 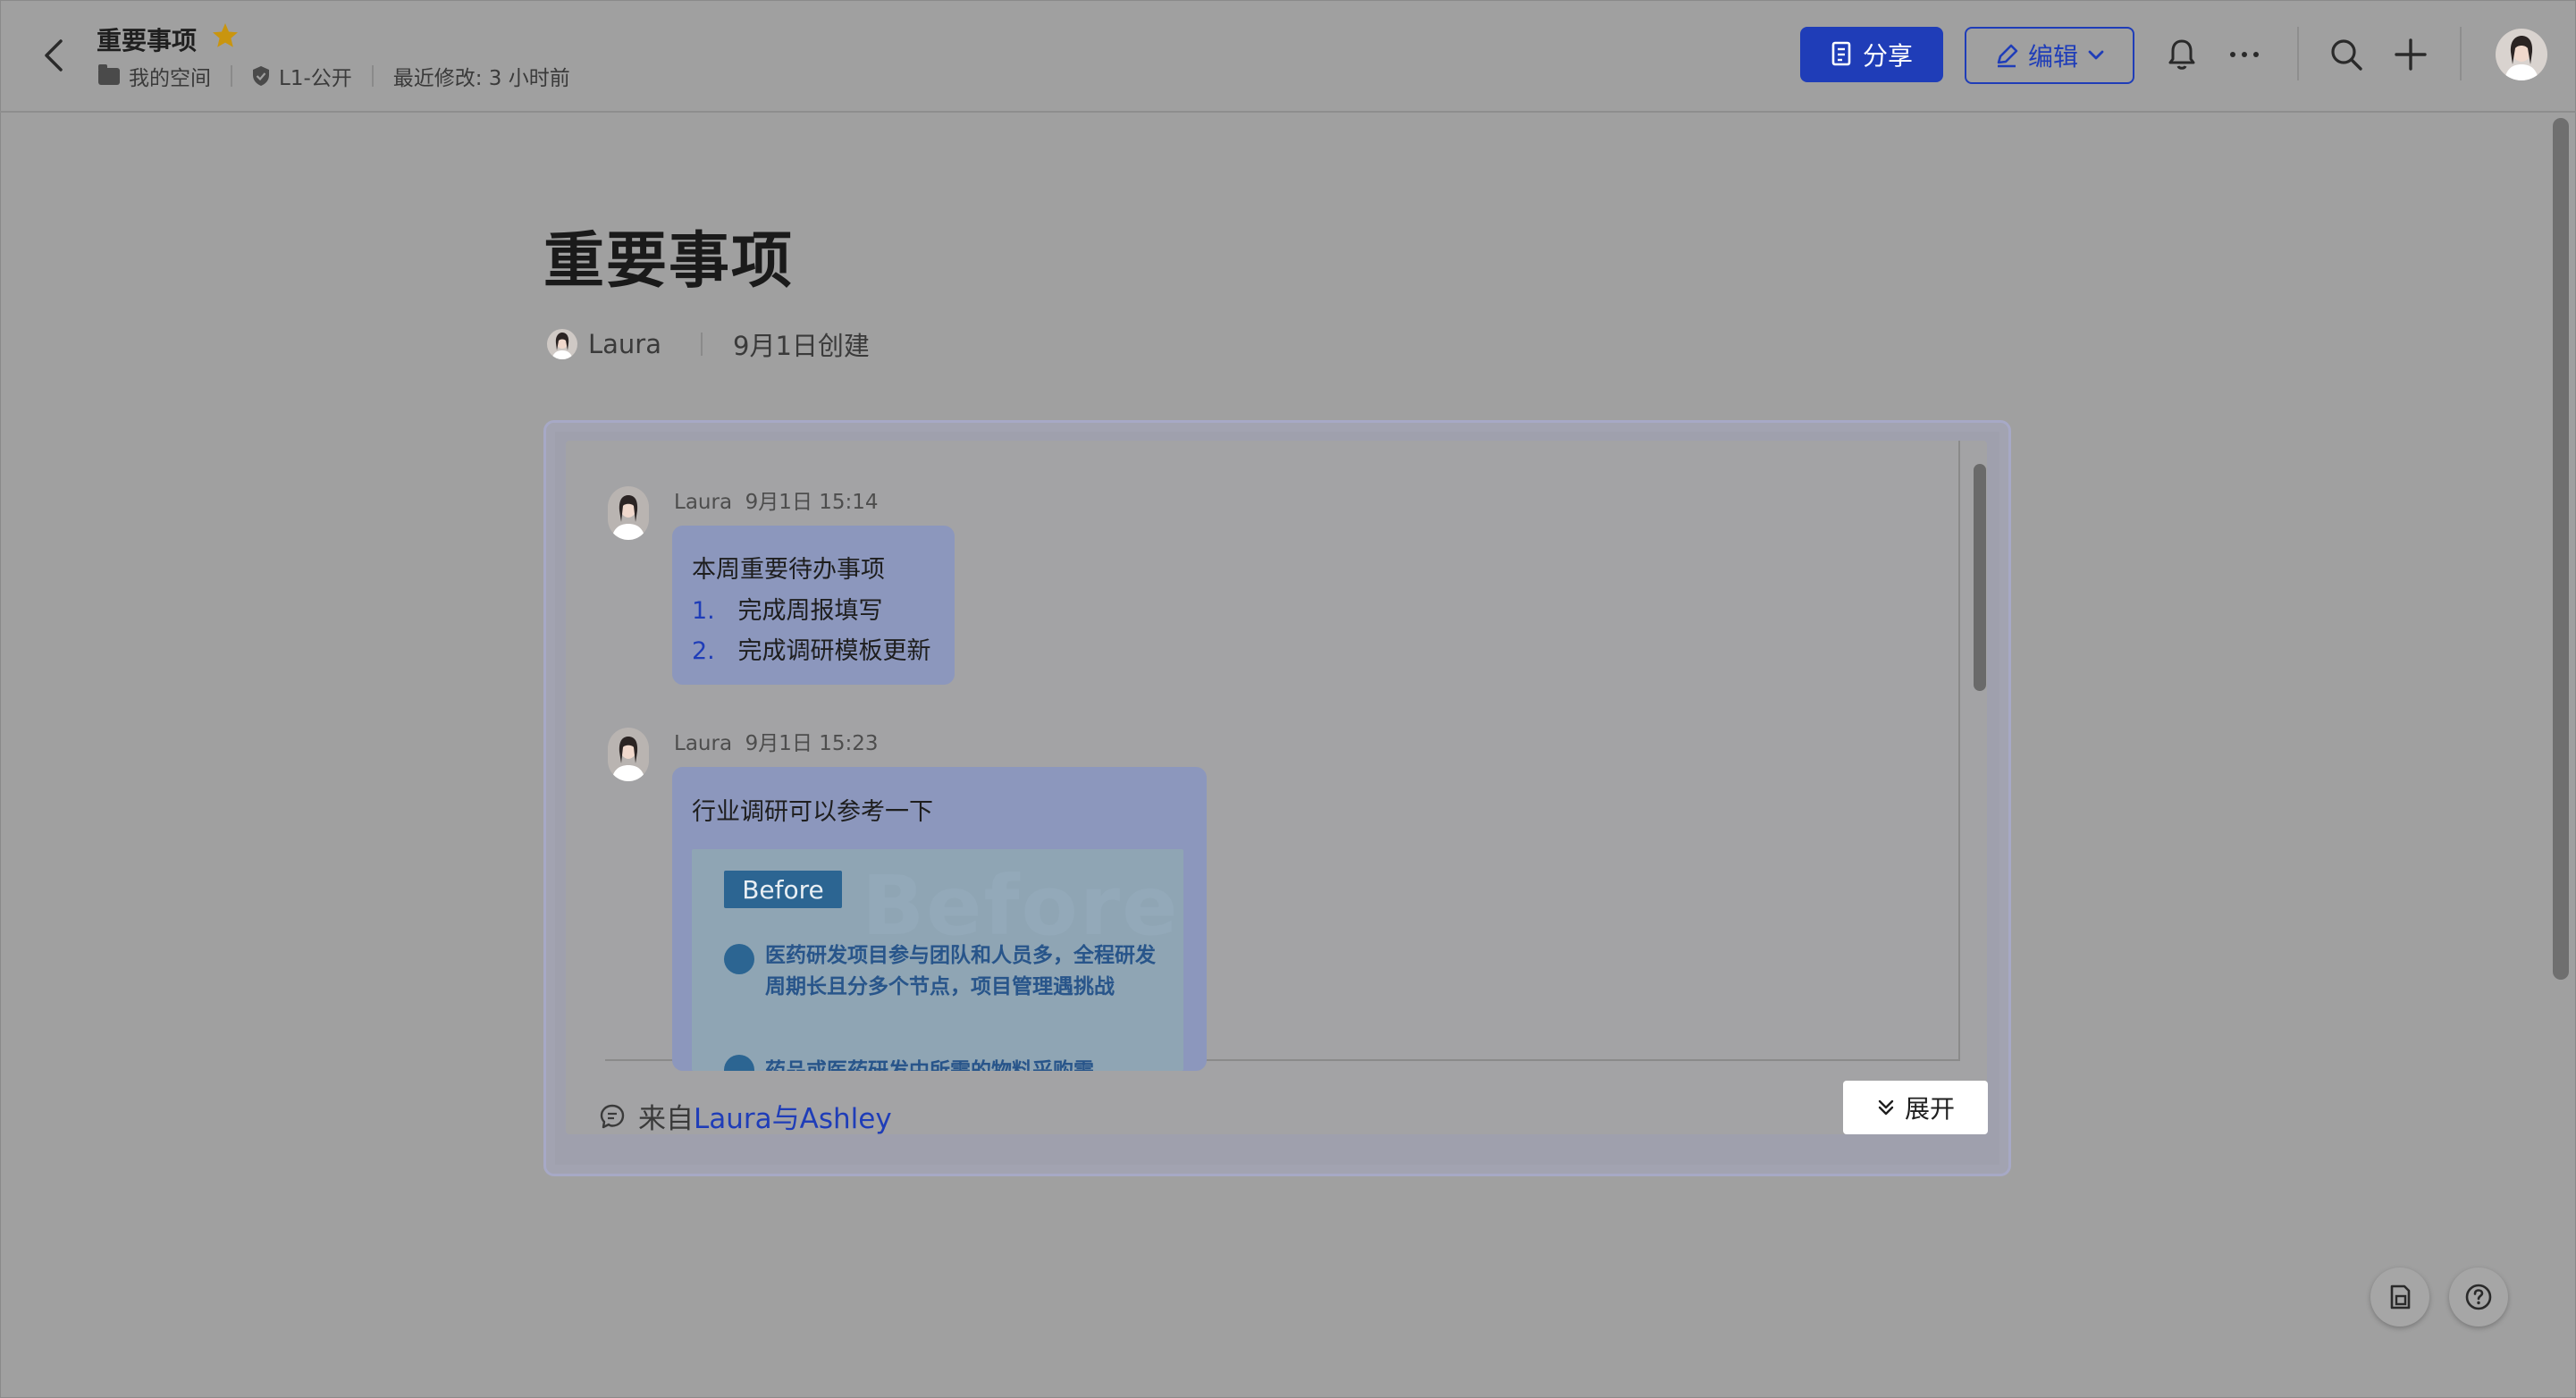 What do you see at coordinates (704, 611) in the screenshot?
I see `list-number: 1.` at bounding box center [704, 611].